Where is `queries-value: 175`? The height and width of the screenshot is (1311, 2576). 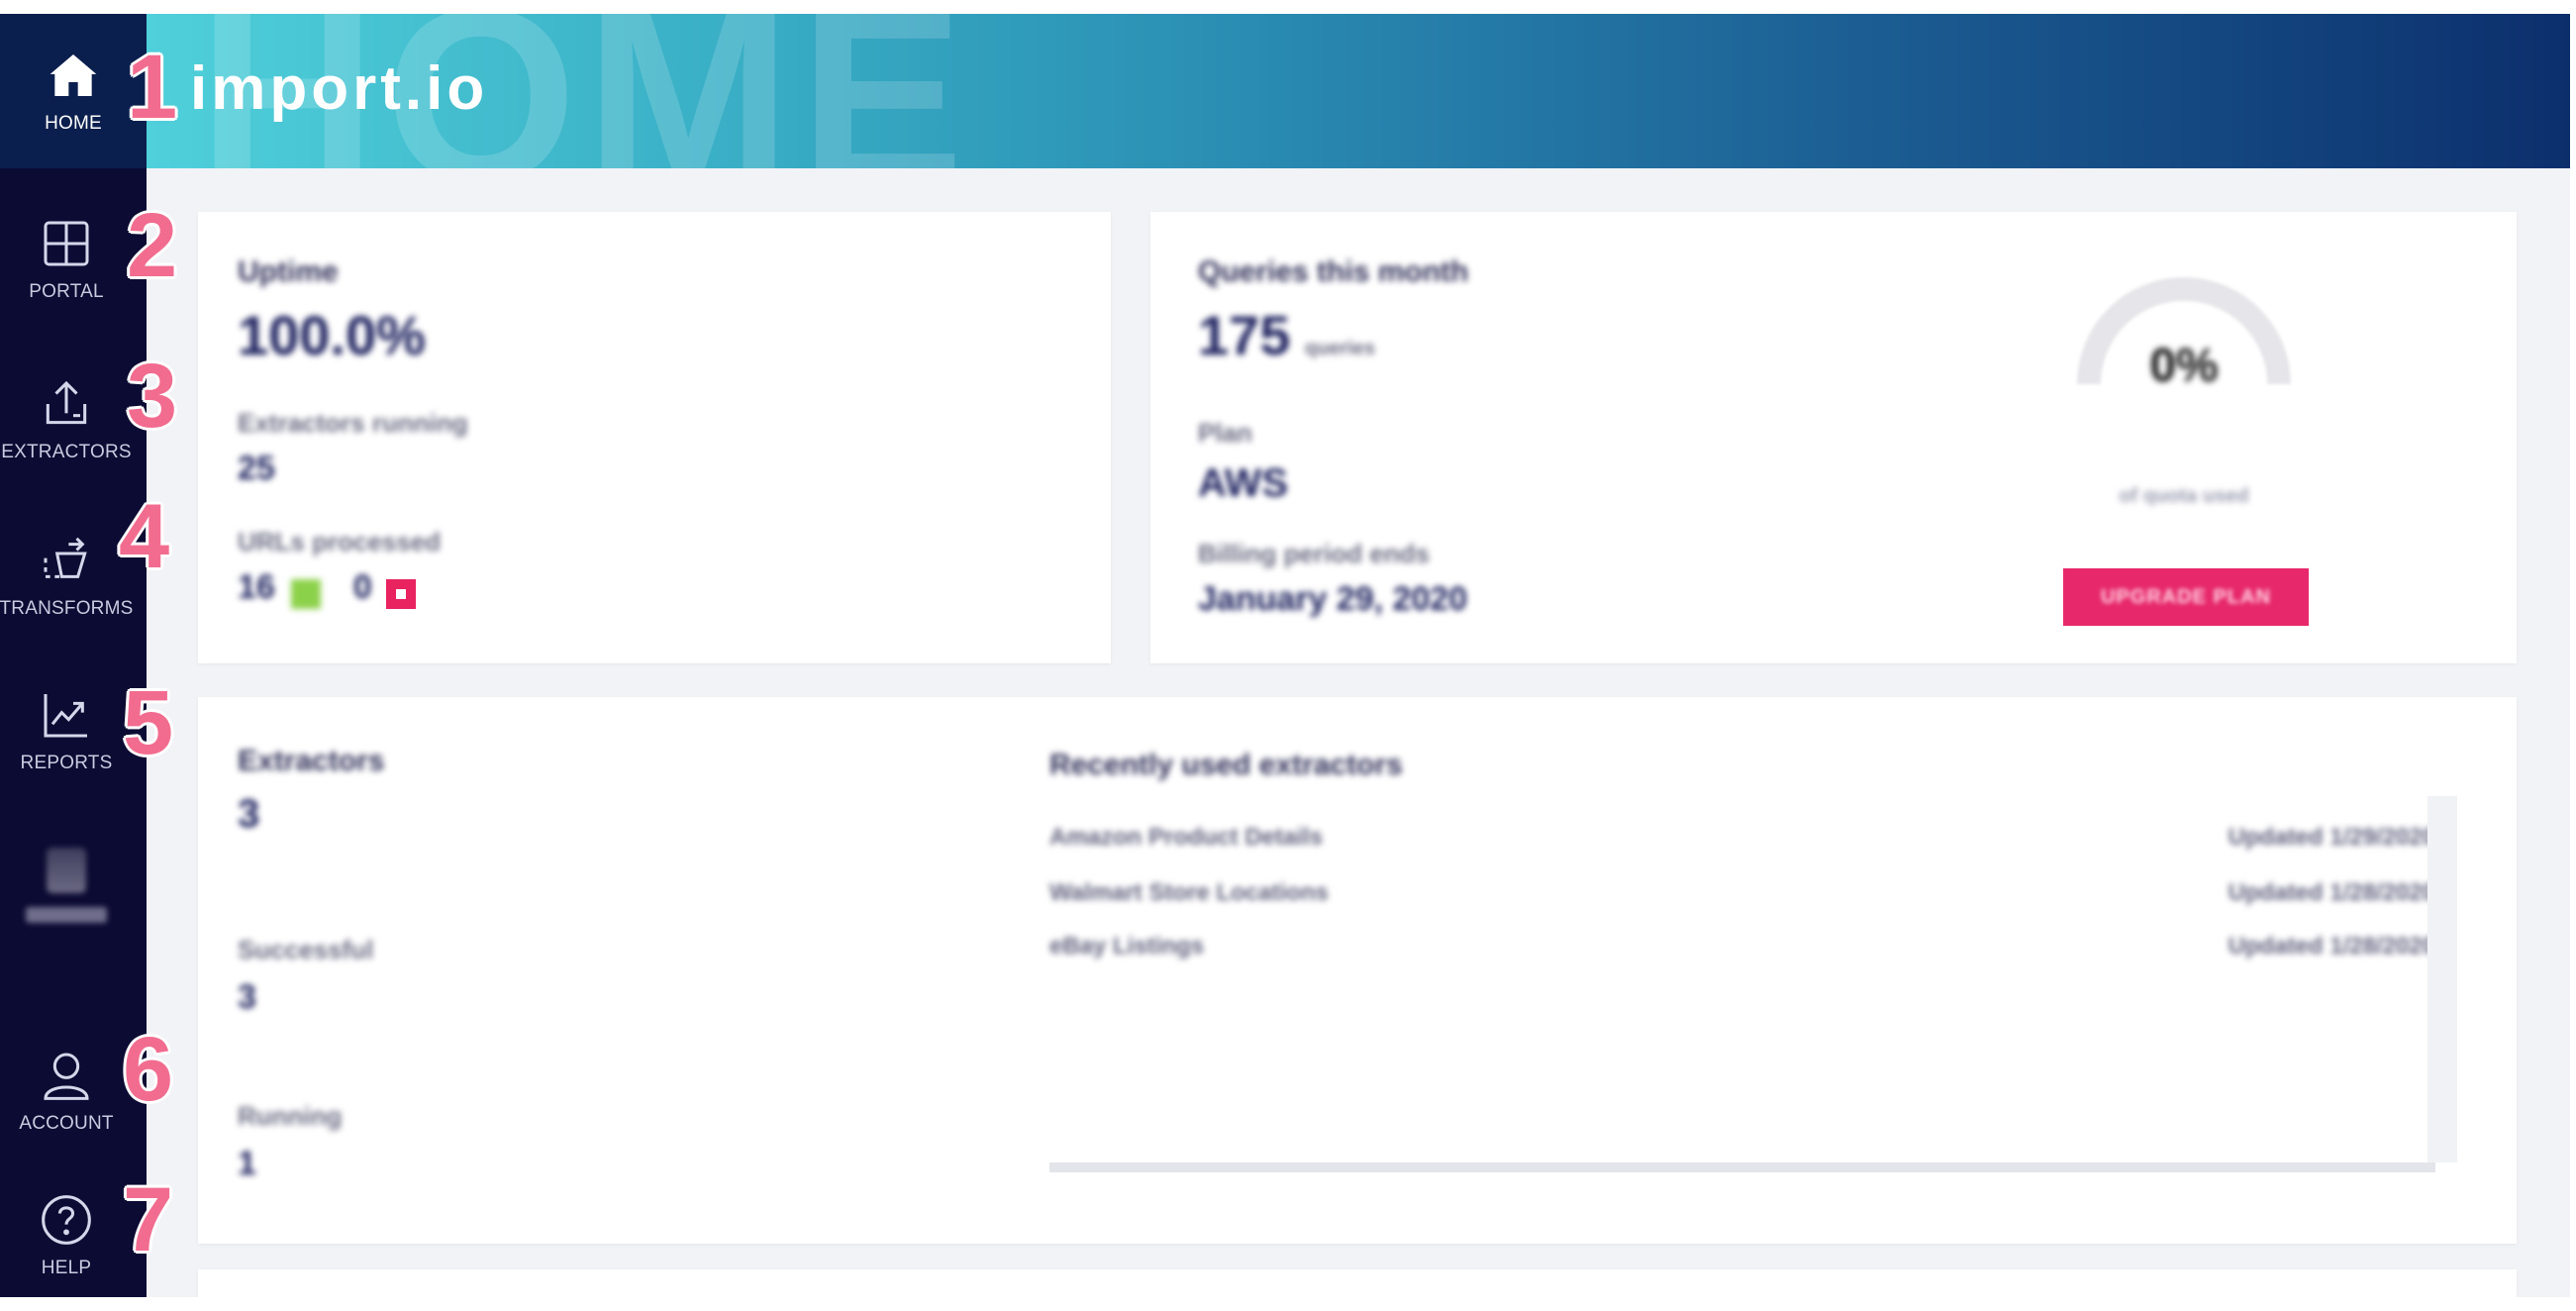 queries-value: 175 is located at coordinates (1245, 335).